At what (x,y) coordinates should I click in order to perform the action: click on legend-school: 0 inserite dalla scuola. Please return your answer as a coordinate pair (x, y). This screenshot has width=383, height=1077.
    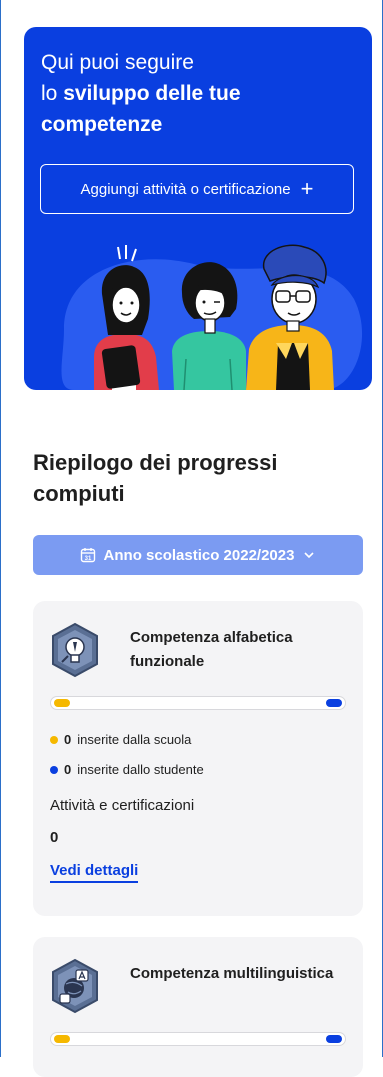
    Looking at the image, I should click on (120, 739).